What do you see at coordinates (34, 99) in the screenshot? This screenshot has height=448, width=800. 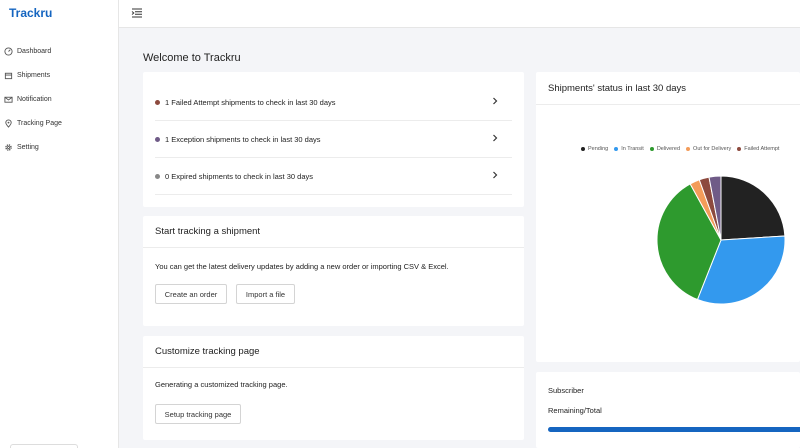 I see `sidebar-item-label: Notification` at bounding box center [34, 99].